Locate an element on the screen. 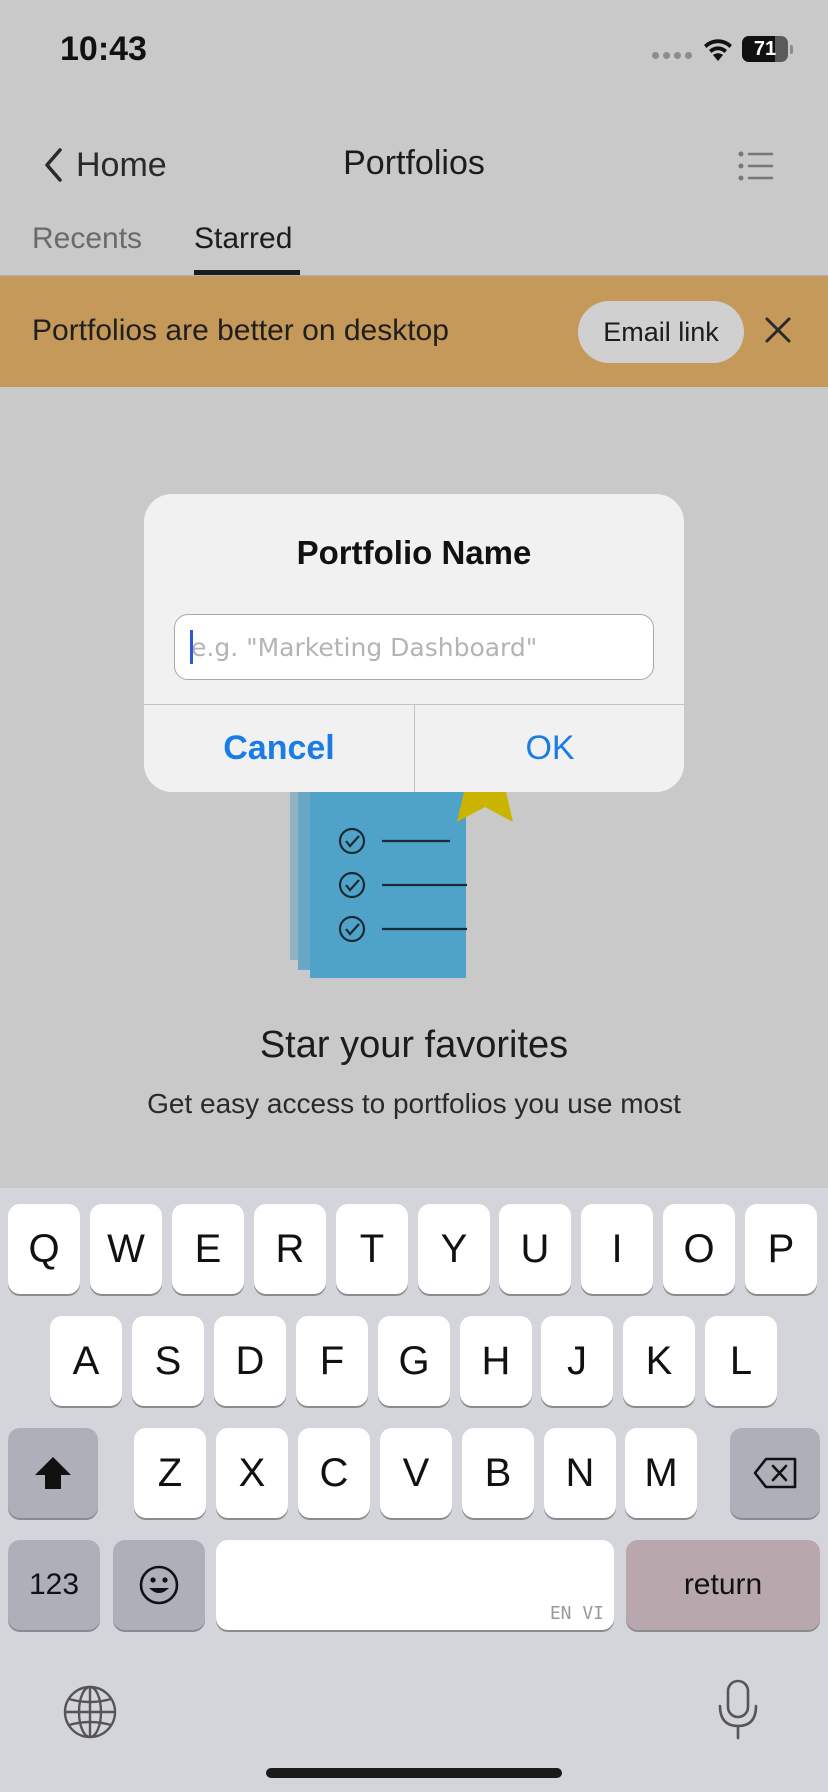 This screenshot has height=1792, width=828. globe-icon is located at coordinates (90, 1712).